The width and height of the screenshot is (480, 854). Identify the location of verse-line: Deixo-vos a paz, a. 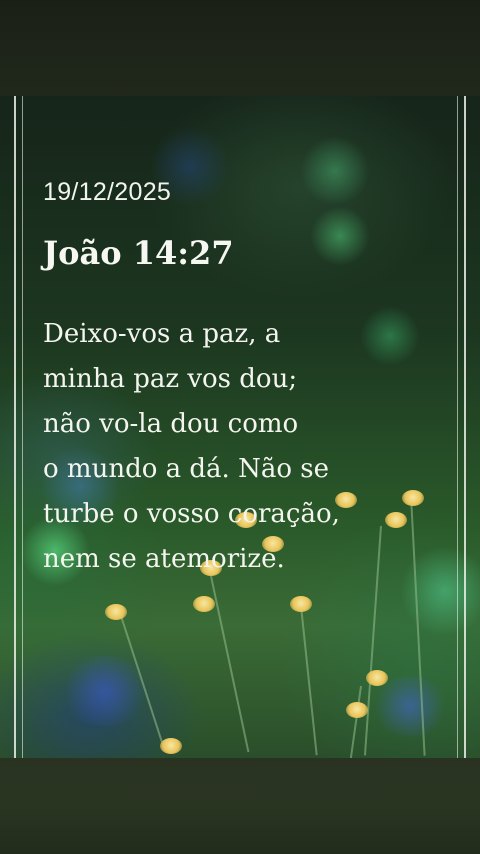
(162, 334).